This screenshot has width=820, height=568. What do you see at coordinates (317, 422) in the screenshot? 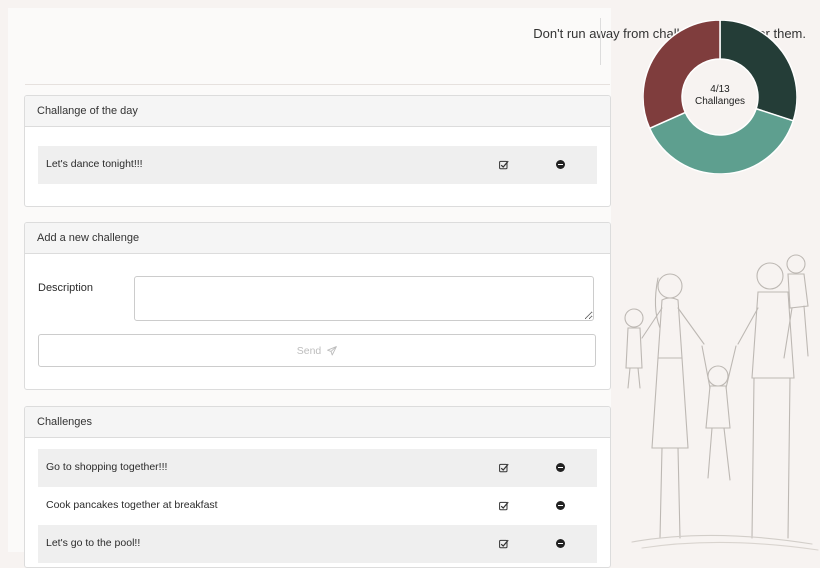
I see `panel-title: Challenges` at bounding box center [317, 422].